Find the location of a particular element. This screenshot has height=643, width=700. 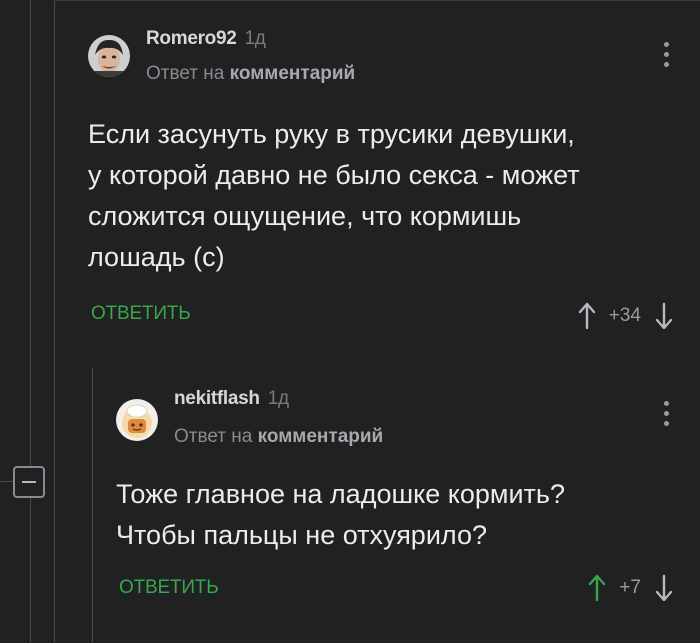

vote-score: +34 is located at coordinates (624, 315).